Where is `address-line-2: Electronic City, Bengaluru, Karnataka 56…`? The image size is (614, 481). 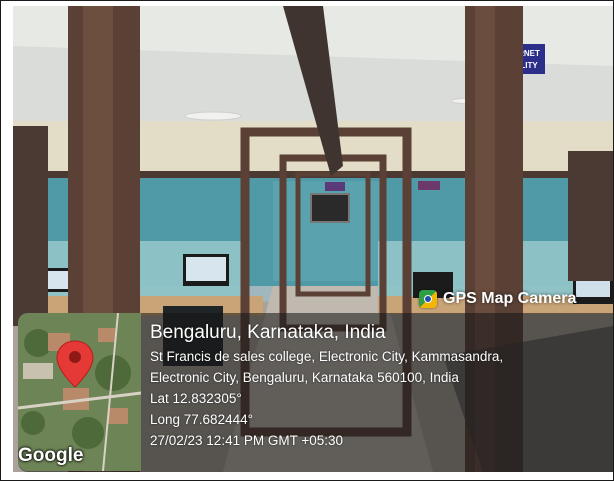 address-line-2: Electronic City, Bengaluru, Karnataka 56… is located at coordinates (304, 377).